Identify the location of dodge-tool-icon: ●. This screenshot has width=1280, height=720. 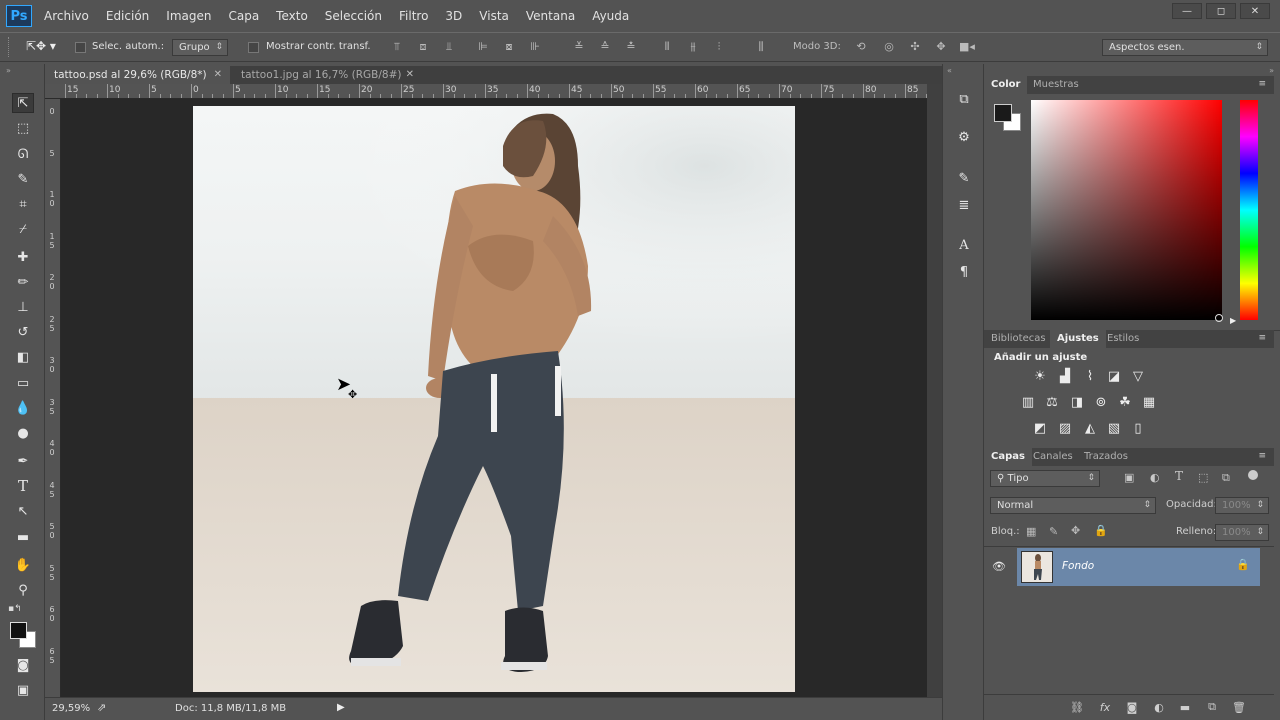
(23, 433).